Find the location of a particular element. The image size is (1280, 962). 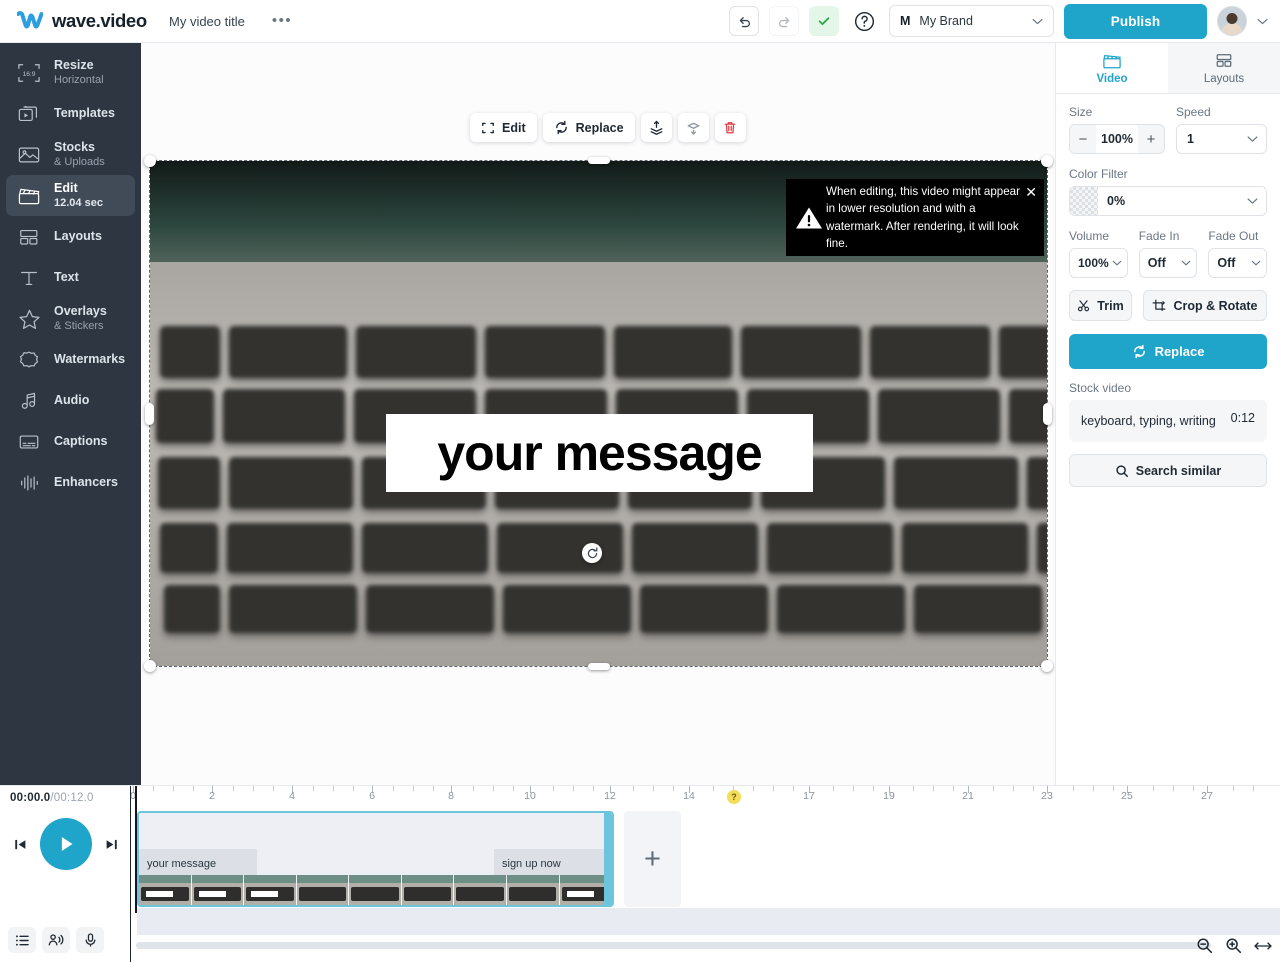

tab-video: Video is located at coordinates (1112, 68).